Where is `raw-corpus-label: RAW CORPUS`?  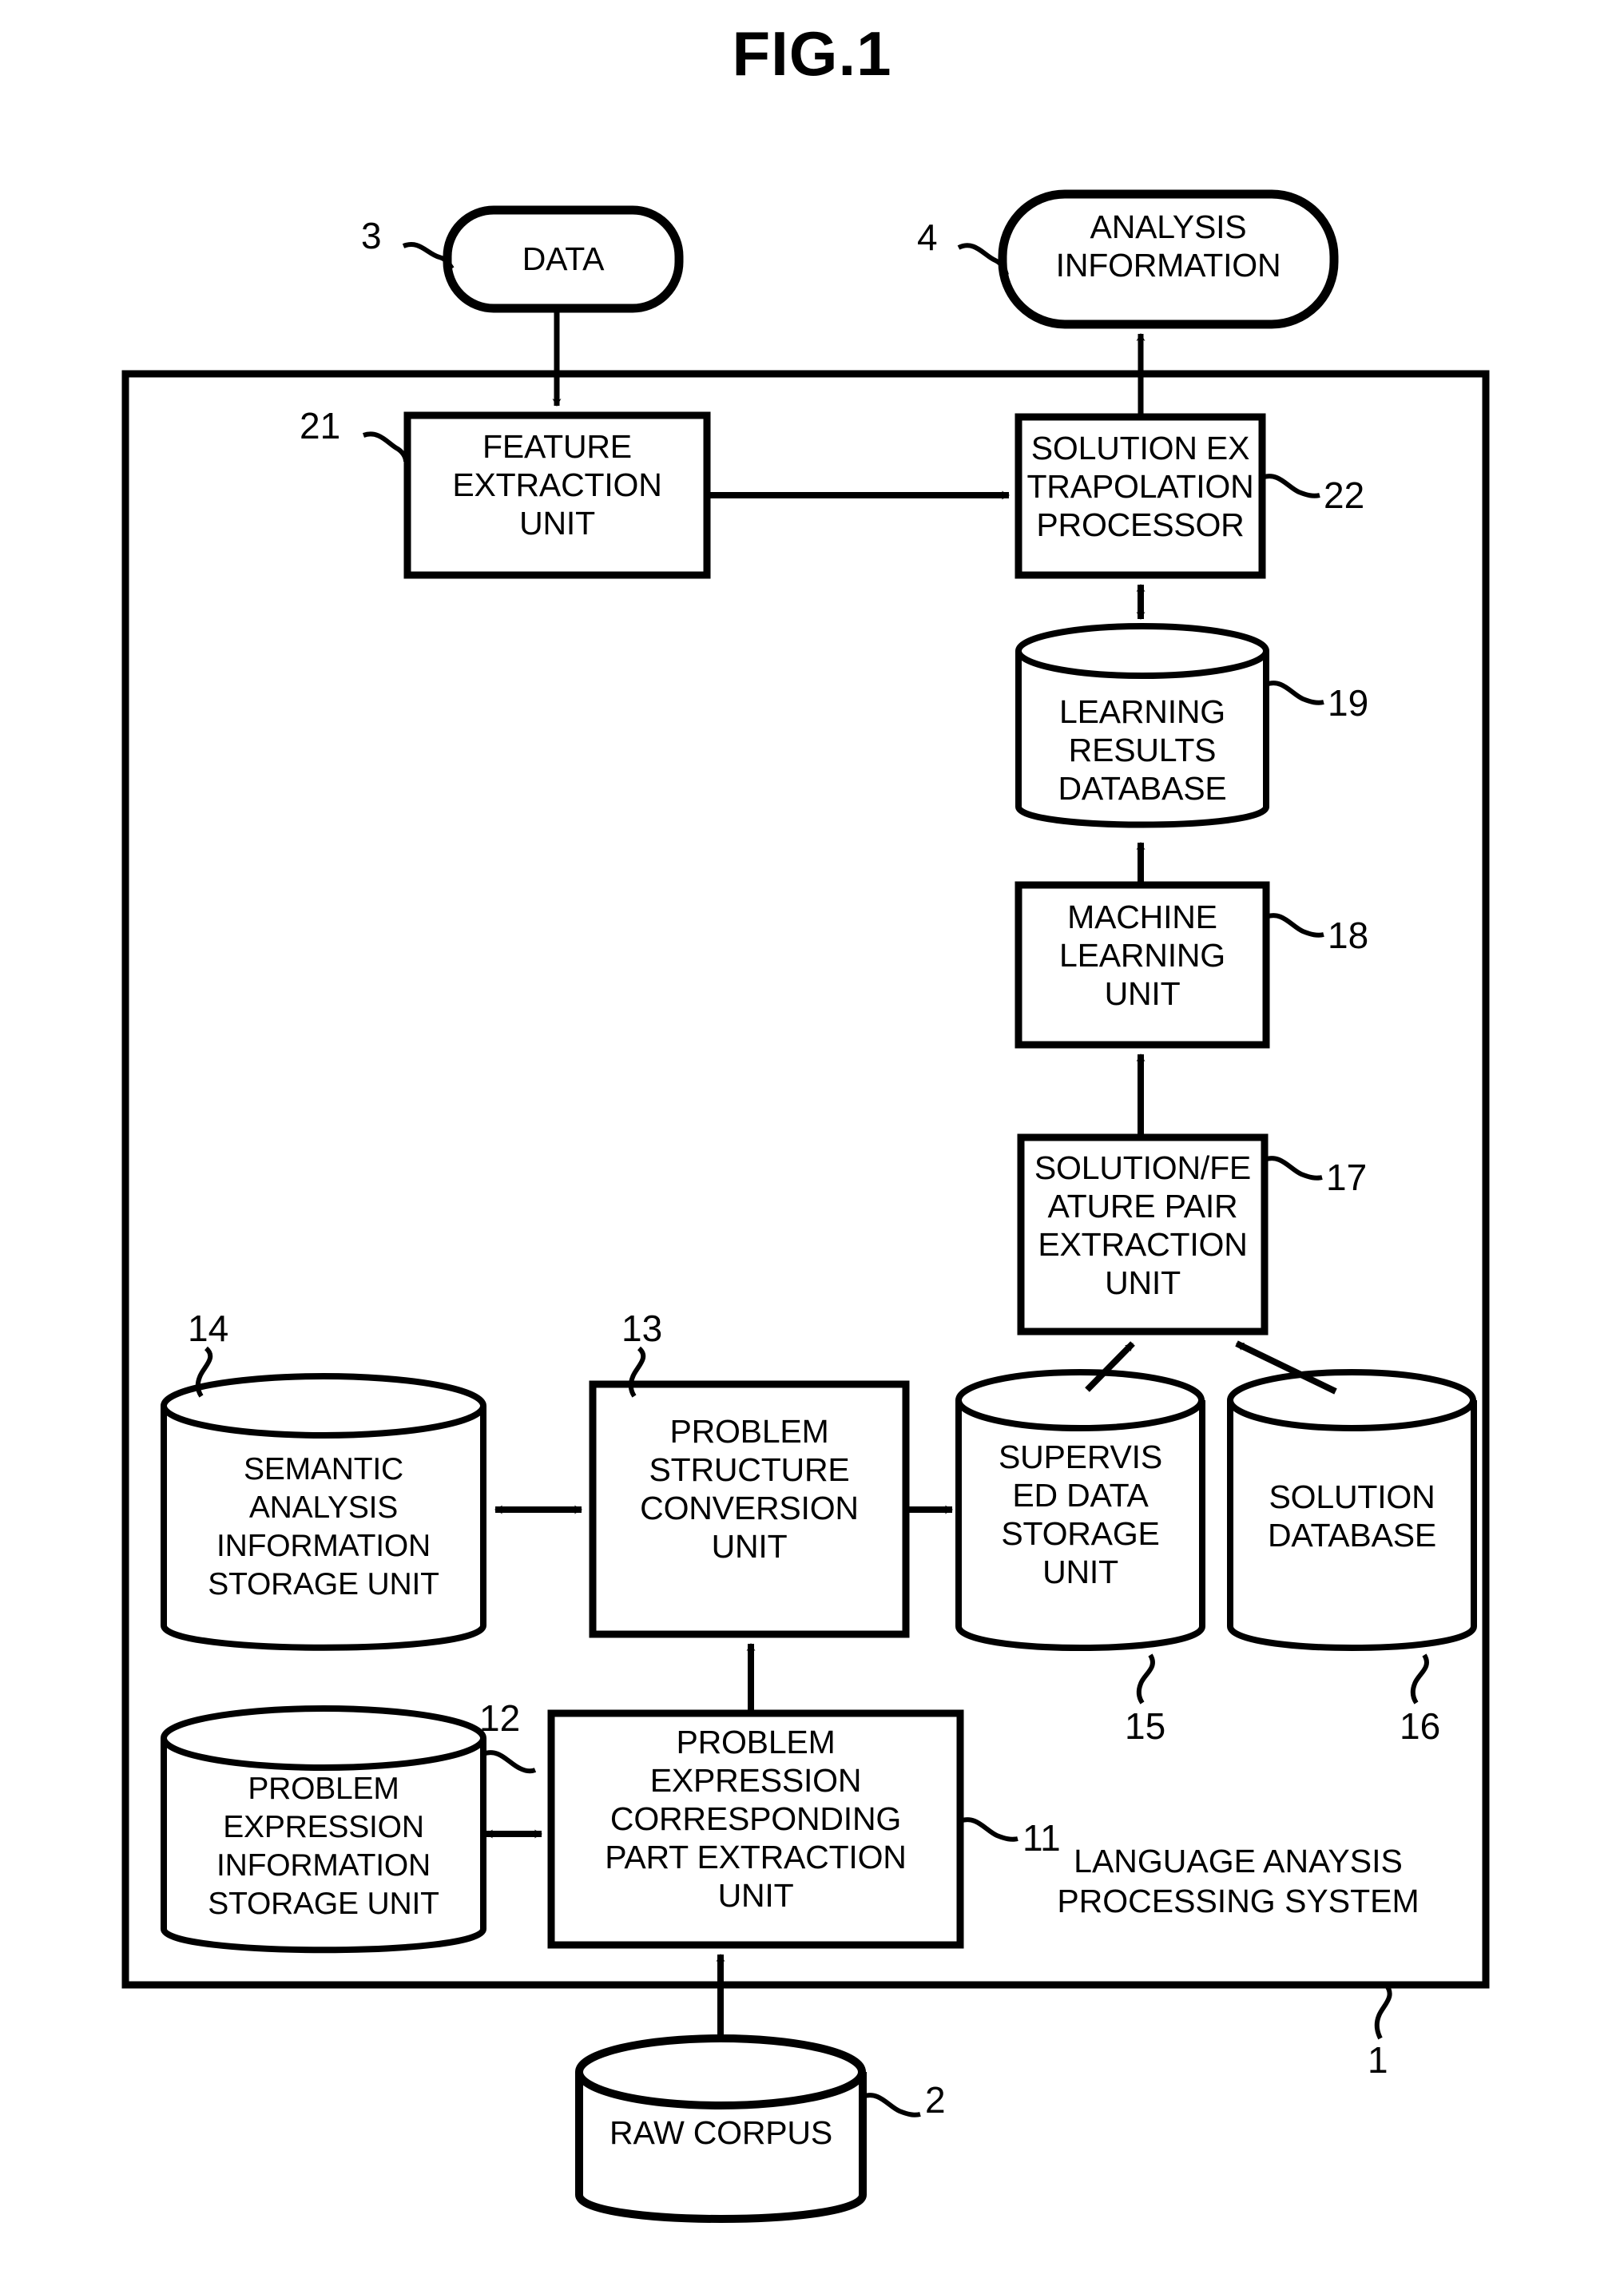
raw-corpus-label: RAW CORPUS is located at coordinates (720, 2133).